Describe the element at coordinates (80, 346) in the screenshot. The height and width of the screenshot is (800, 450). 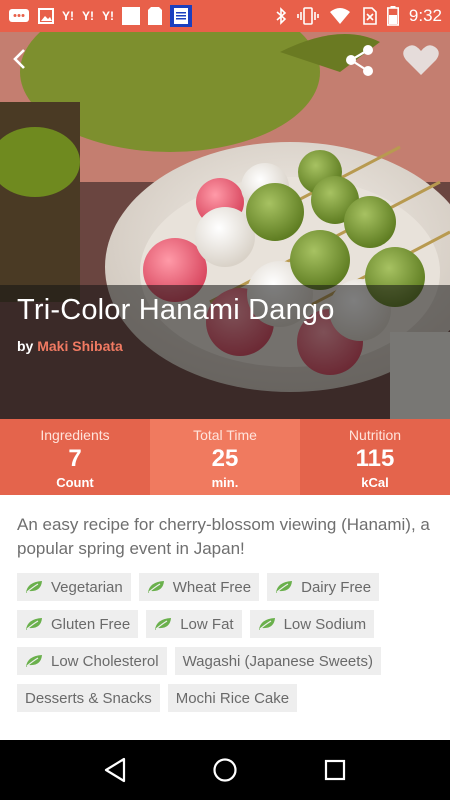
I see `author-link: Maki Shibata` at that location.